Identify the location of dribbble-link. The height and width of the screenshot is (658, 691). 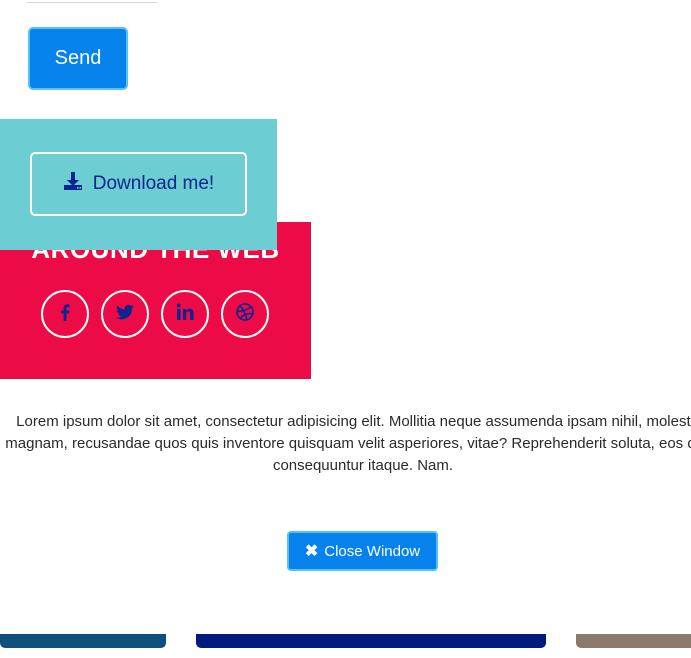
(245, 314).